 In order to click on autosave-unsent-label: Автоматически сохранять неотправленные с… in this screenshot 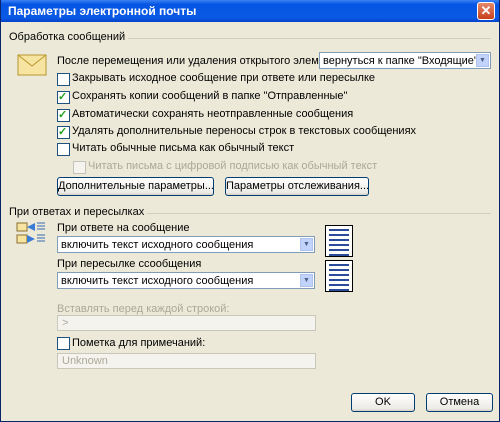, I will do `click(213, 114)`.